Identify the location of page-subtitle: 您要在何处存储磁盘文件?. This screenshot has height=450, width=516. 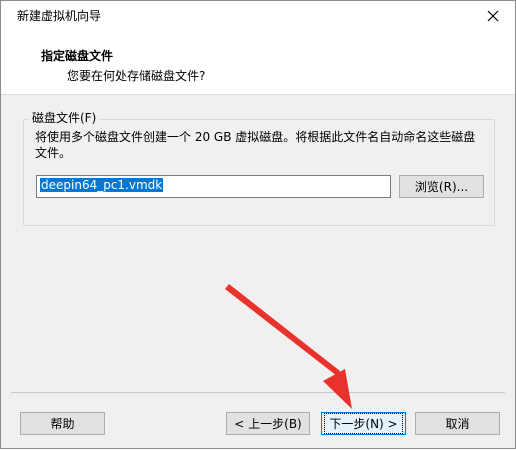
(136, 76).